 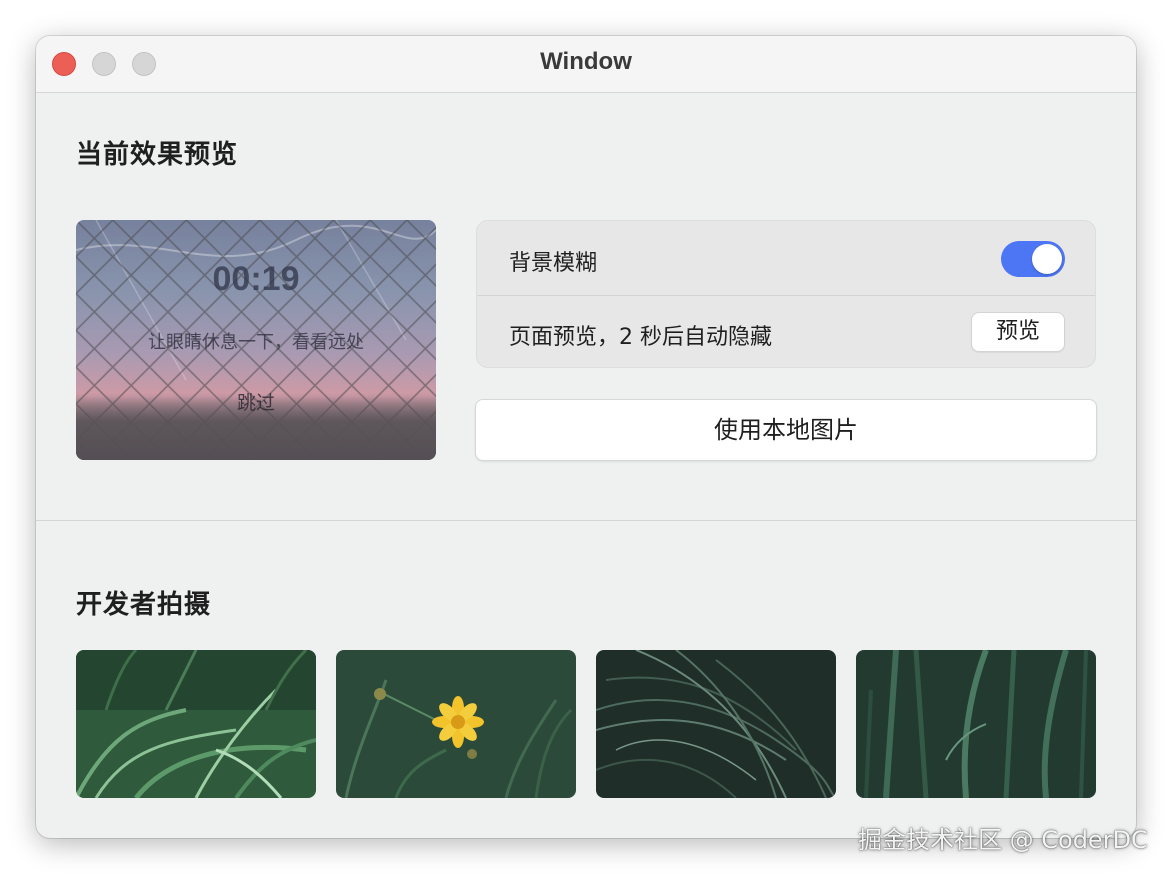 What do you see at coordinates (256, 279) in the screenshot?
I see `countdown-timer: 00:19` at bounding box center [256, 279].